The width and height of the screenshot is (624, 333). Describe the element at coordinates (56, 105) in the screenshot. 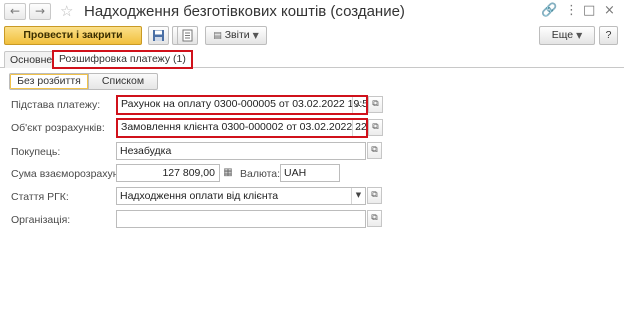

I see `basis-label: Підстава платежу:` at that location.